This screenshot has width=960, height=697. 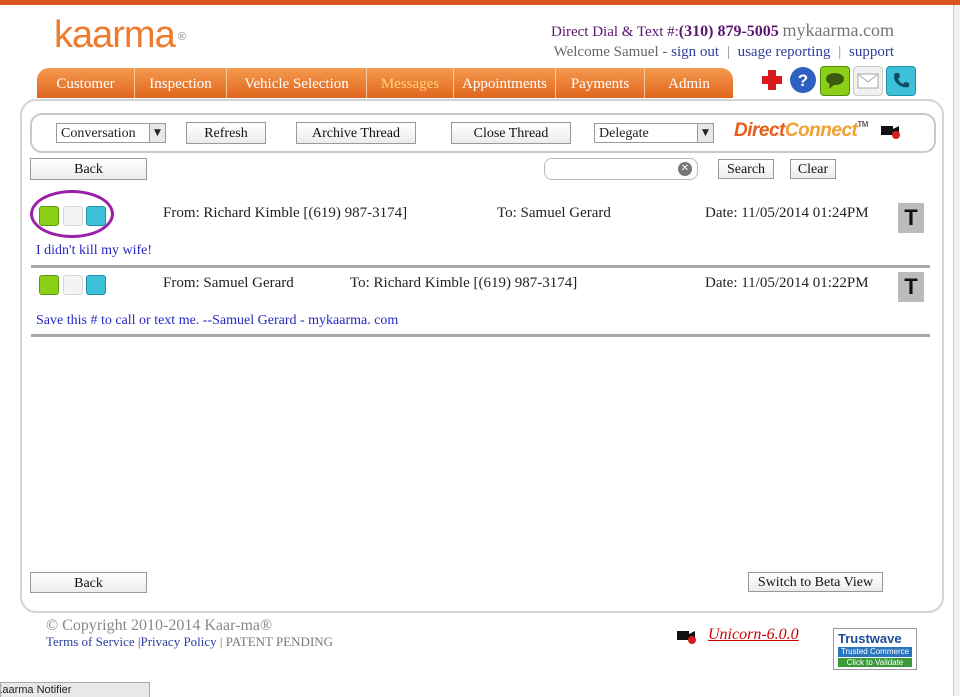 What do you see at coordinates (689, 83) in the screenshot?
I see `tab-admin: Admin` at bounding box center [689, 83].